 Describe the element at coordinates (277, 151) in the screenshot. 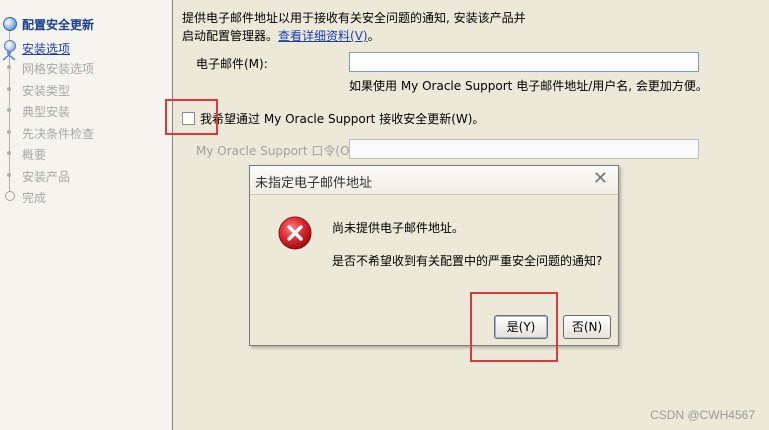

I see `password-label: My Oracle Support 口令(O):` at that location.